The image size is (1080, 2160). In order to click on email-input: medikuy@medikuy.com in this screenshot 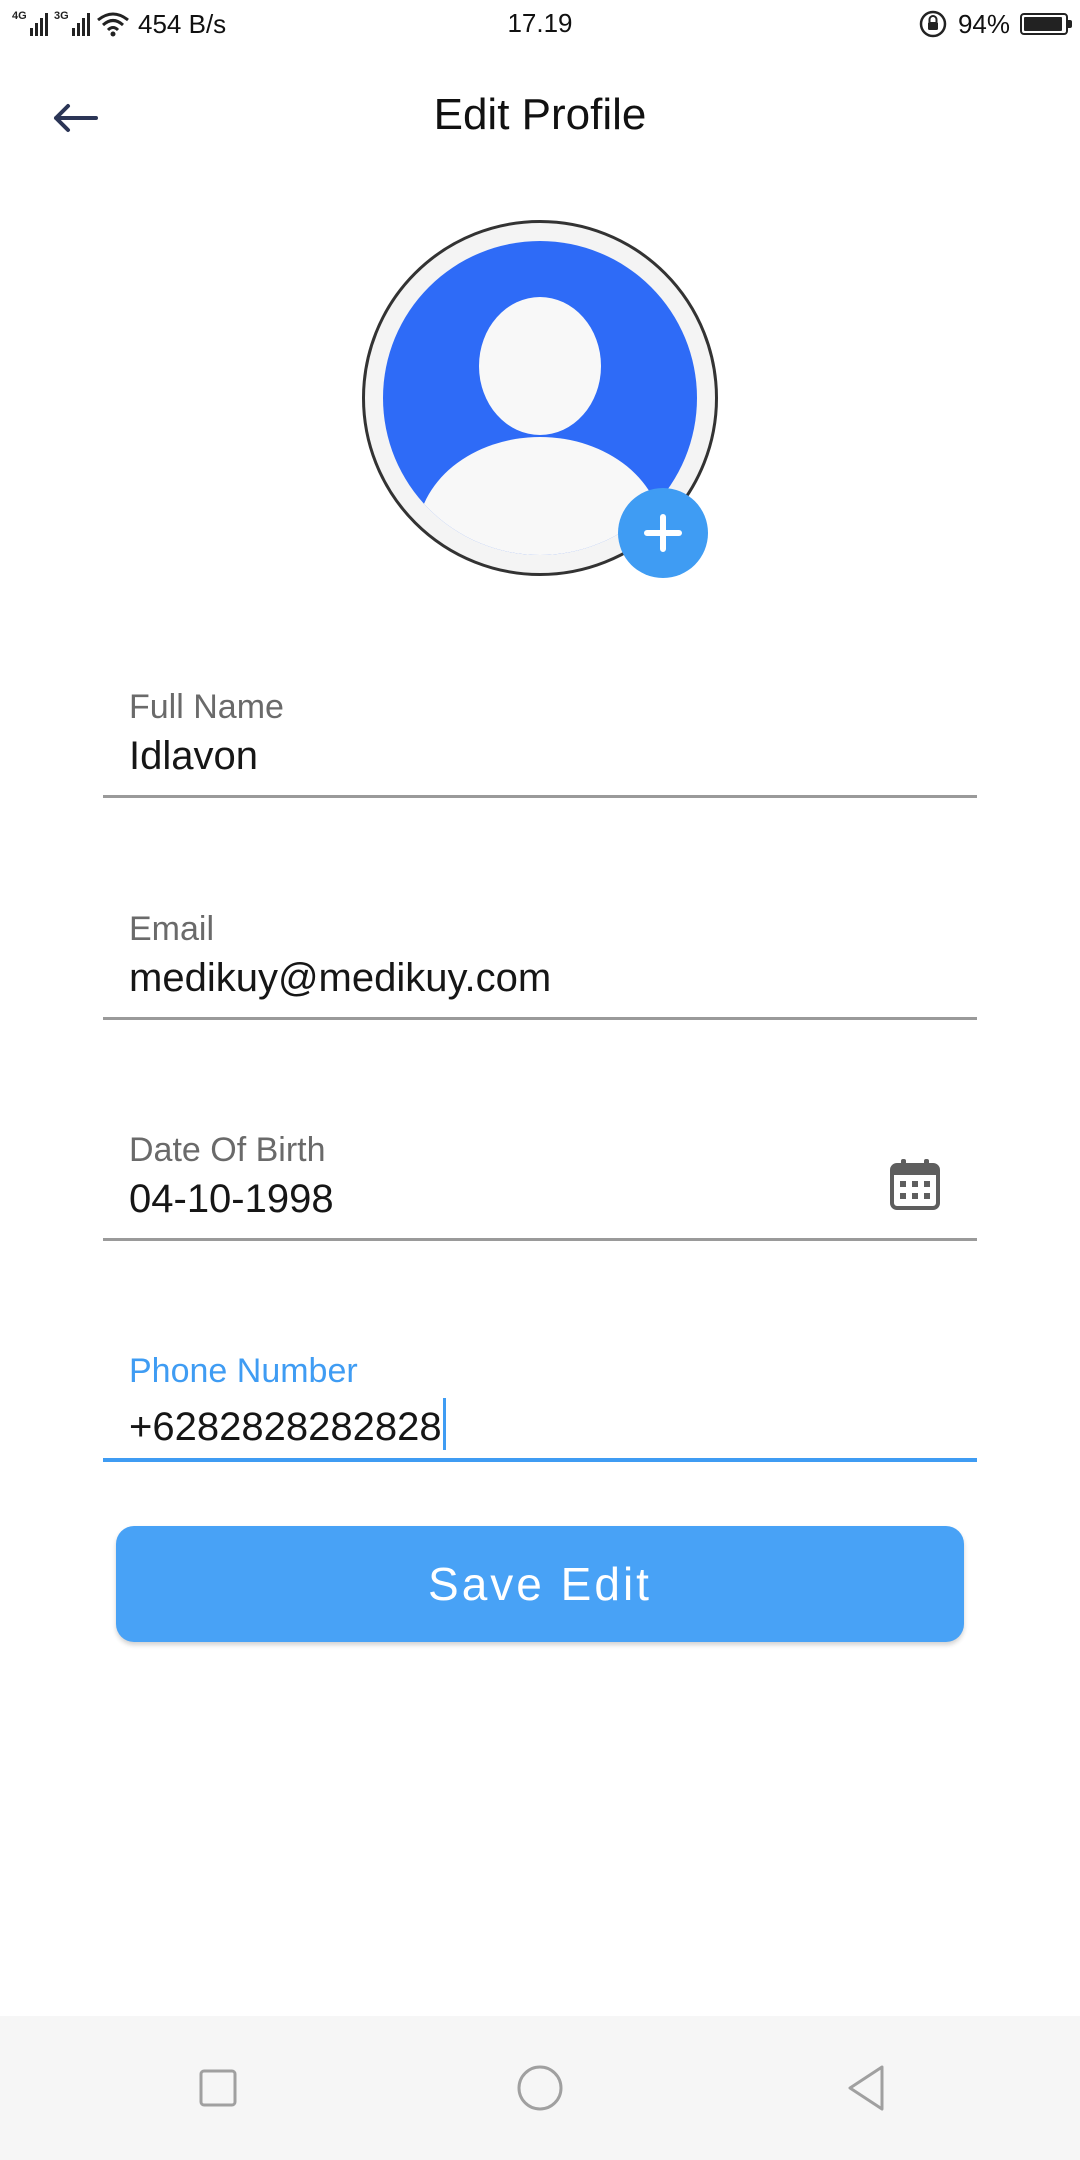, I will do `click(340, 978)`.